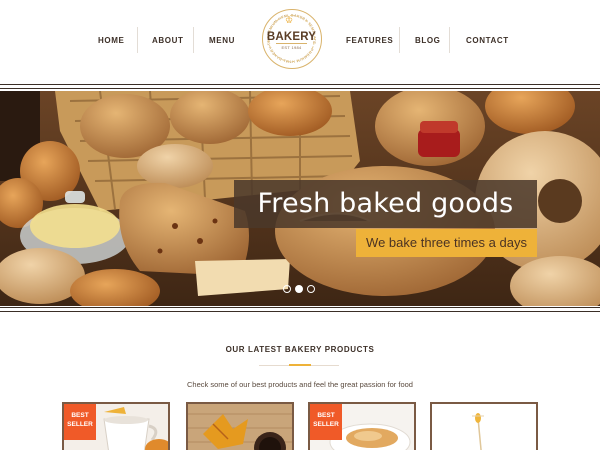 The image size is (600, 450). Describe the element at coordinates (222, 40) in the screenshot. I see `nav-menu: MENU` at that location.